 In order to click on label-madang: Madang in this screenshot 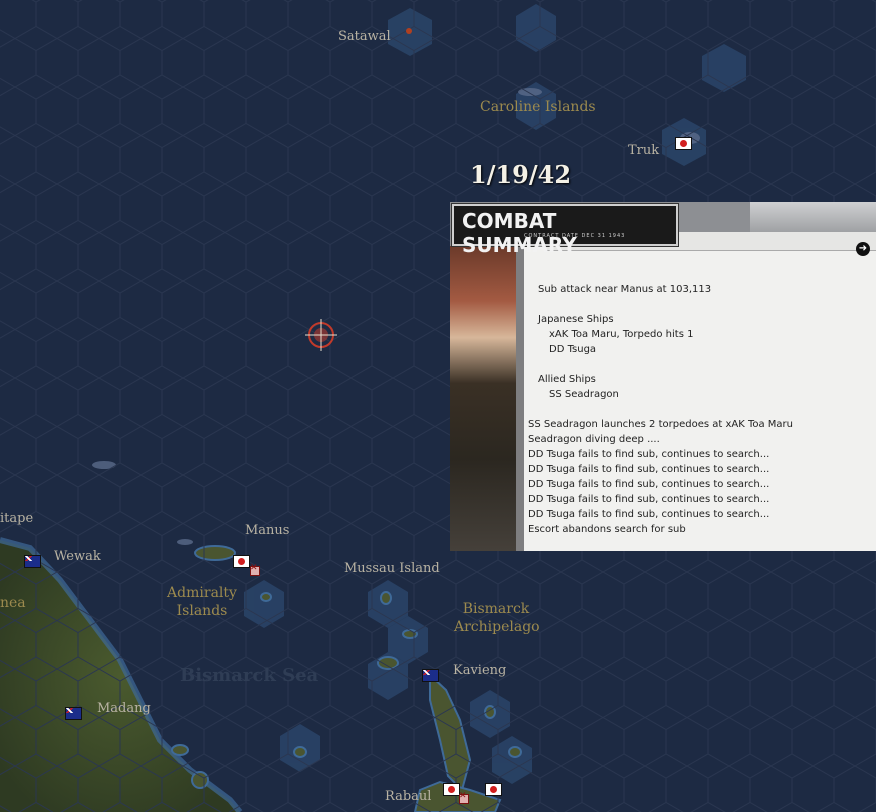, I will do `click(124, 708)`.